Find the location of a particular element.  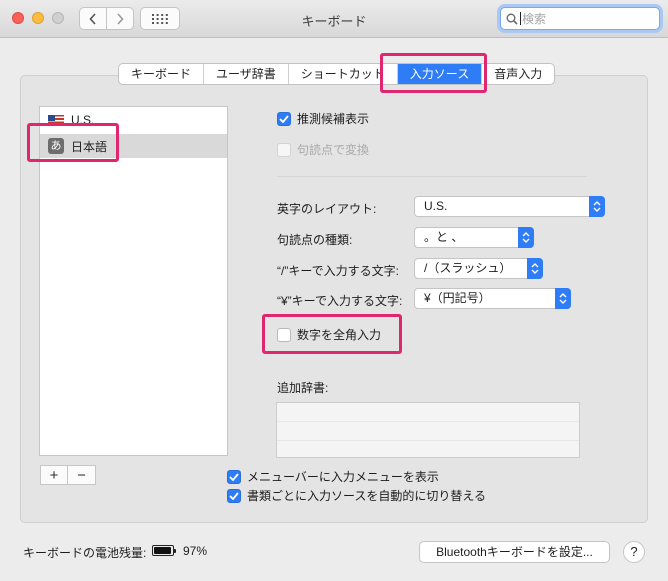

search-placeholder: 検索 is located at coordinates (534, 19).